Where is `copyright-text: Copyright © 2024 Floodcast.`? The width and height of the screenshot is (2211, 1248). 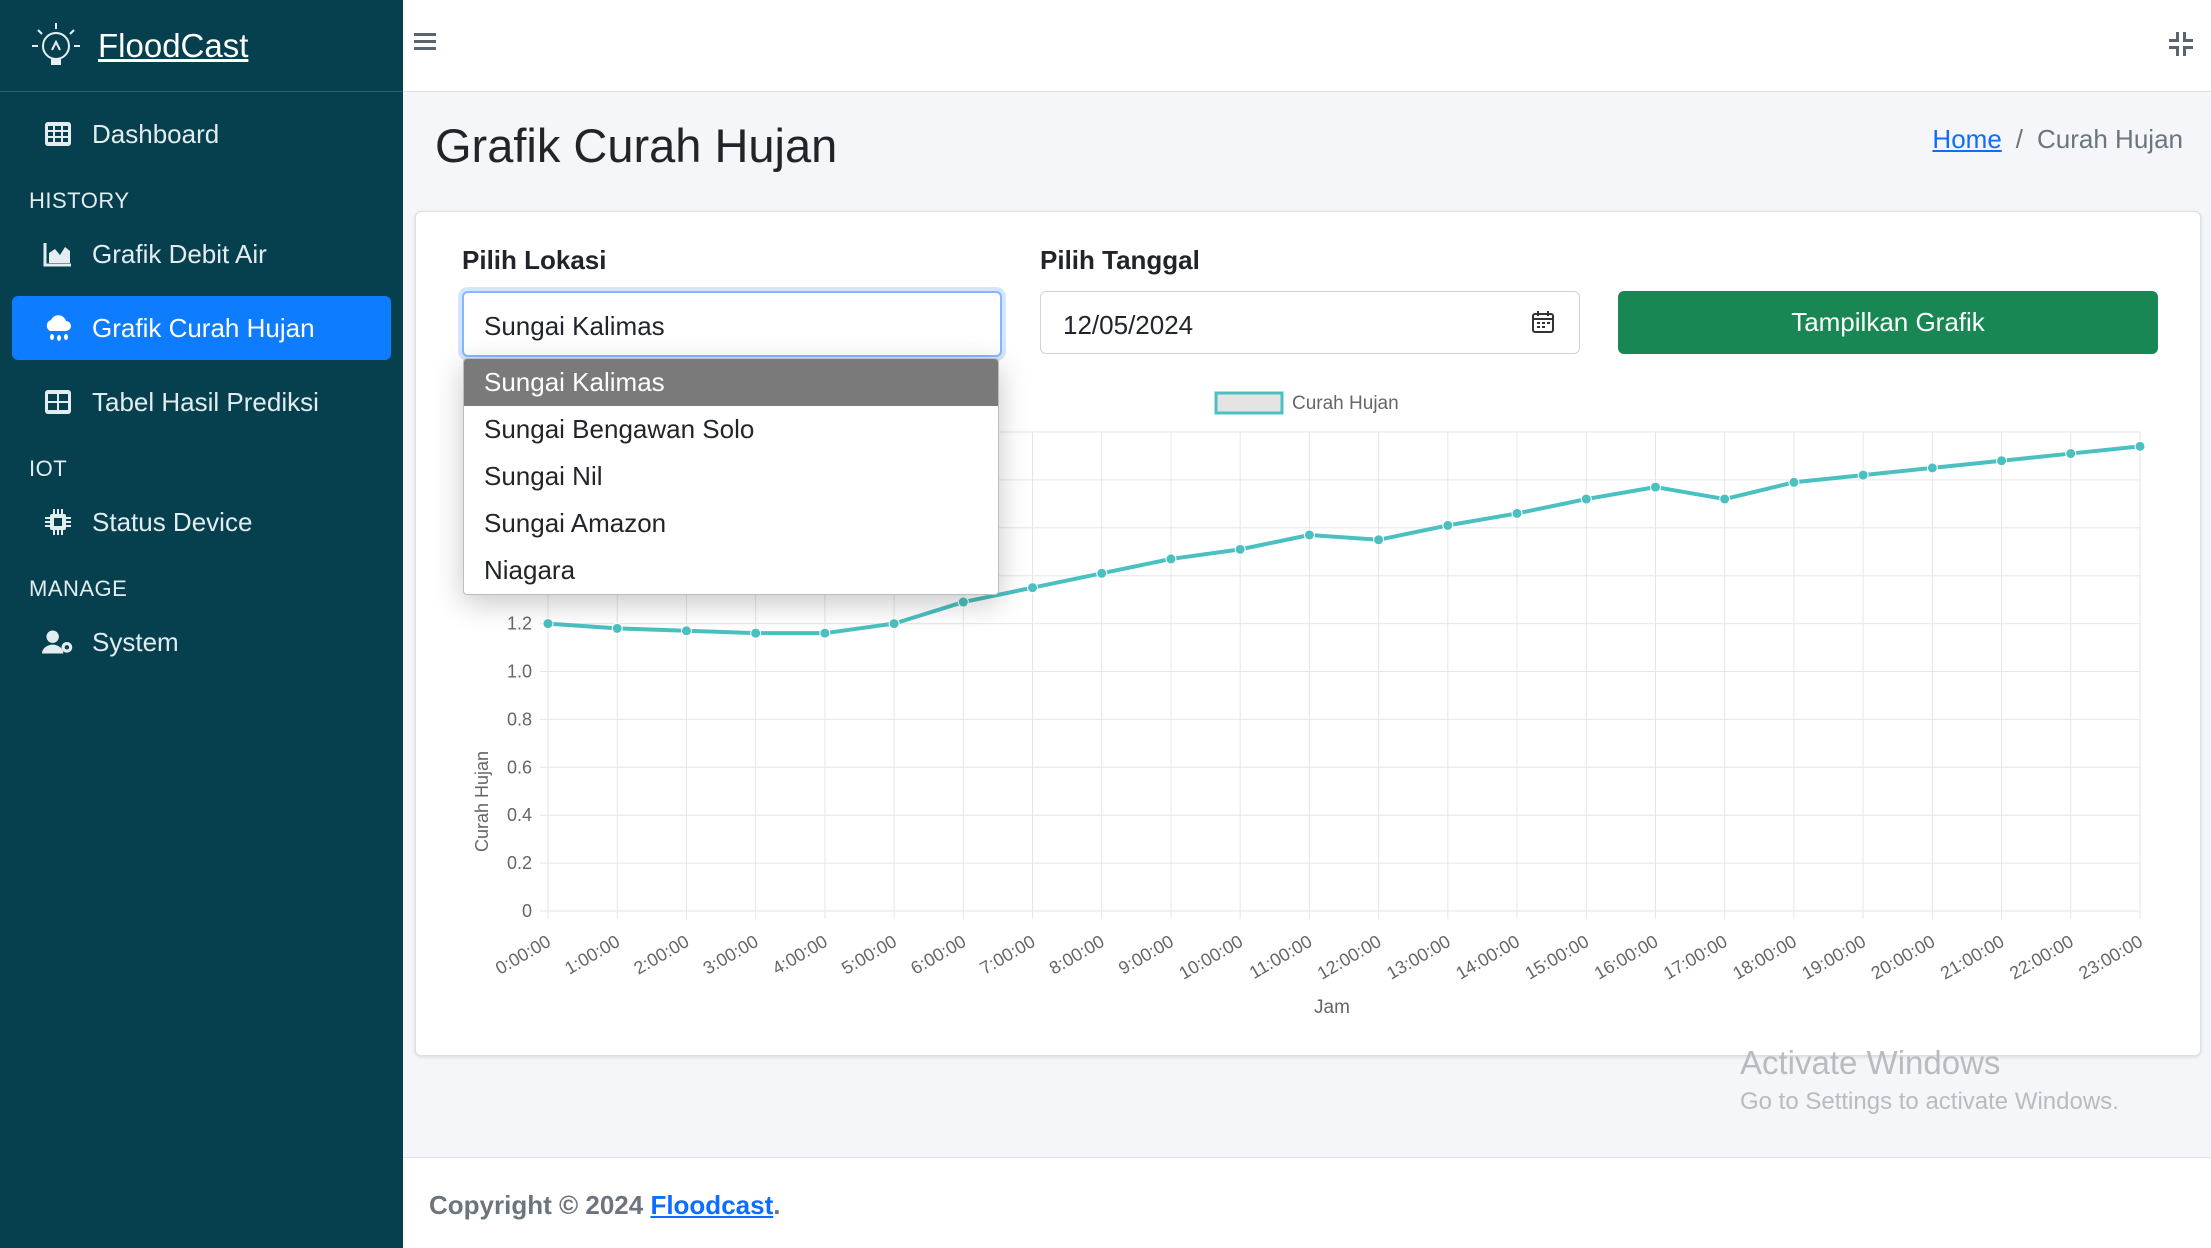
copyright-text: Copyright © 2024 Floodcast. is located at coordinates (604, 1205).